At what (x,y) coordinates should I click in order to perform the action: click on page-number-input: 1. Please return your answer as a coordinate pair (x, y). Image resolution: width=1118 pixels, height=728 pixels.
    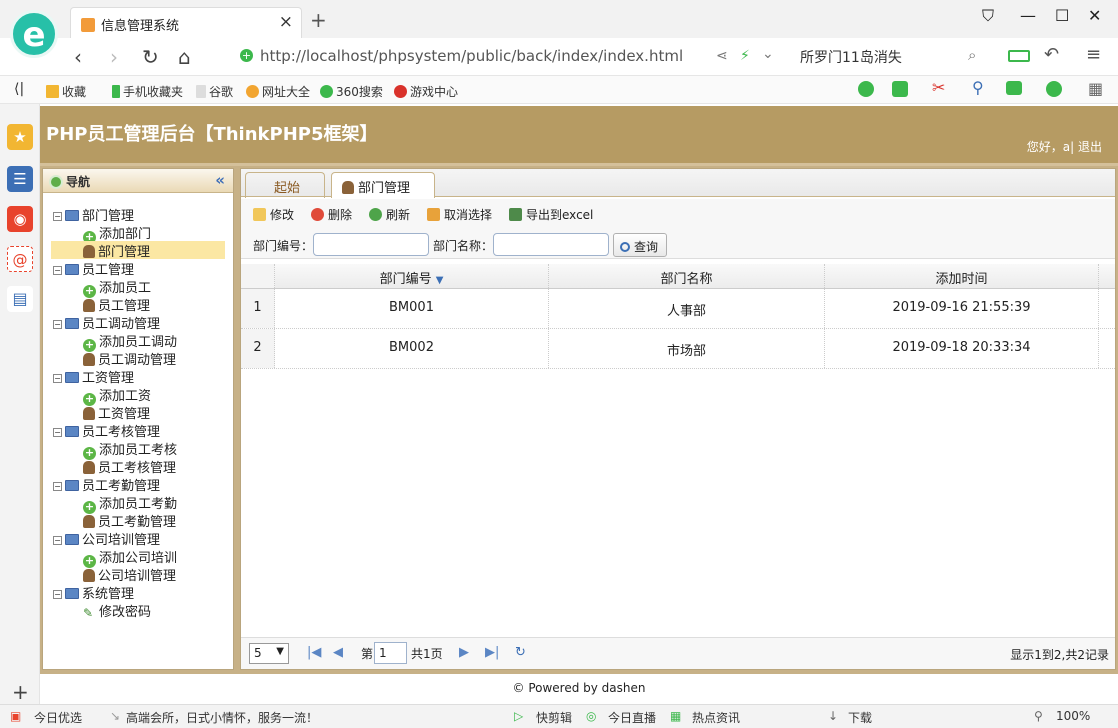
    Looking at the image, I should click on (390, 653).